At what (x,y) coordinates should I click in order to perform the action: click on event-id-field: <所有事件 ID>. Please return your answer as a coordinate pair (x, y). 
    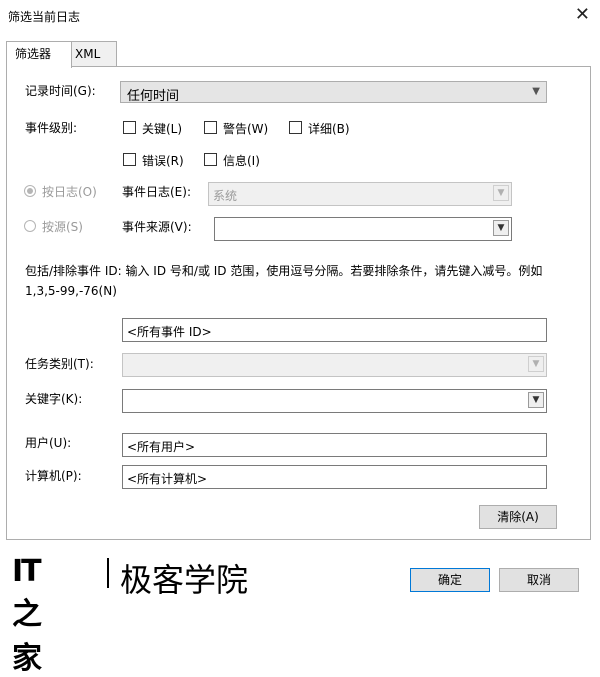
    Looking at the image, I should click on (334, 330).